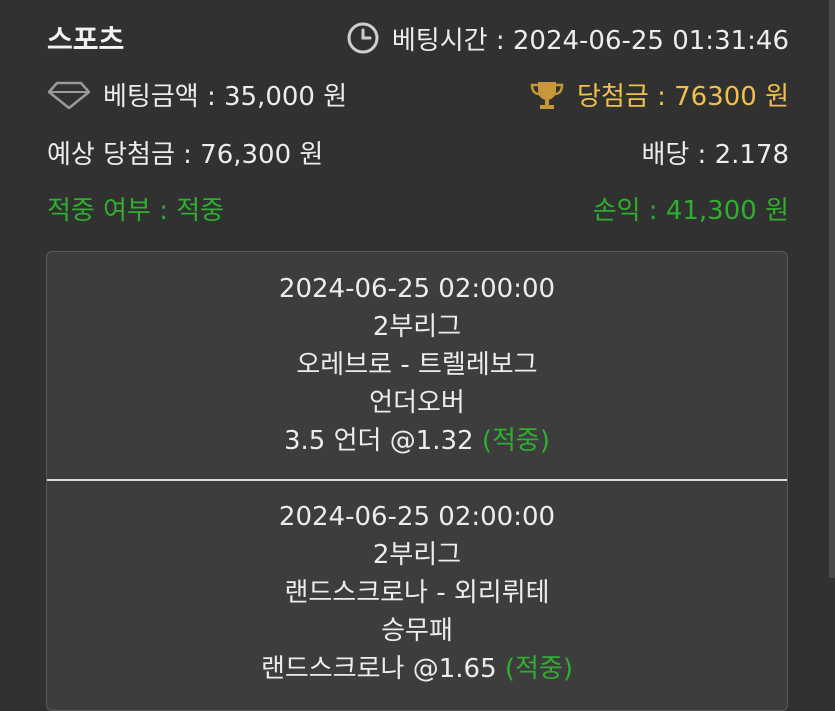 Image resolution: width=835 pixels, height=711 pixels. Describe the element at coordinates (69, 95) in the screenshot. I see `diamond-icon` at that location.